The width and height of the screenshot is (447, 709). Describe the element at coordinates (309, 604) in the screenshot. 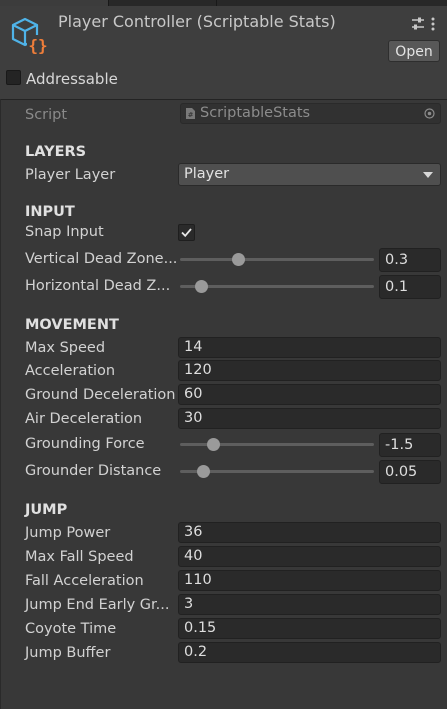

I see `jump-end-early-field: 3` at that location.